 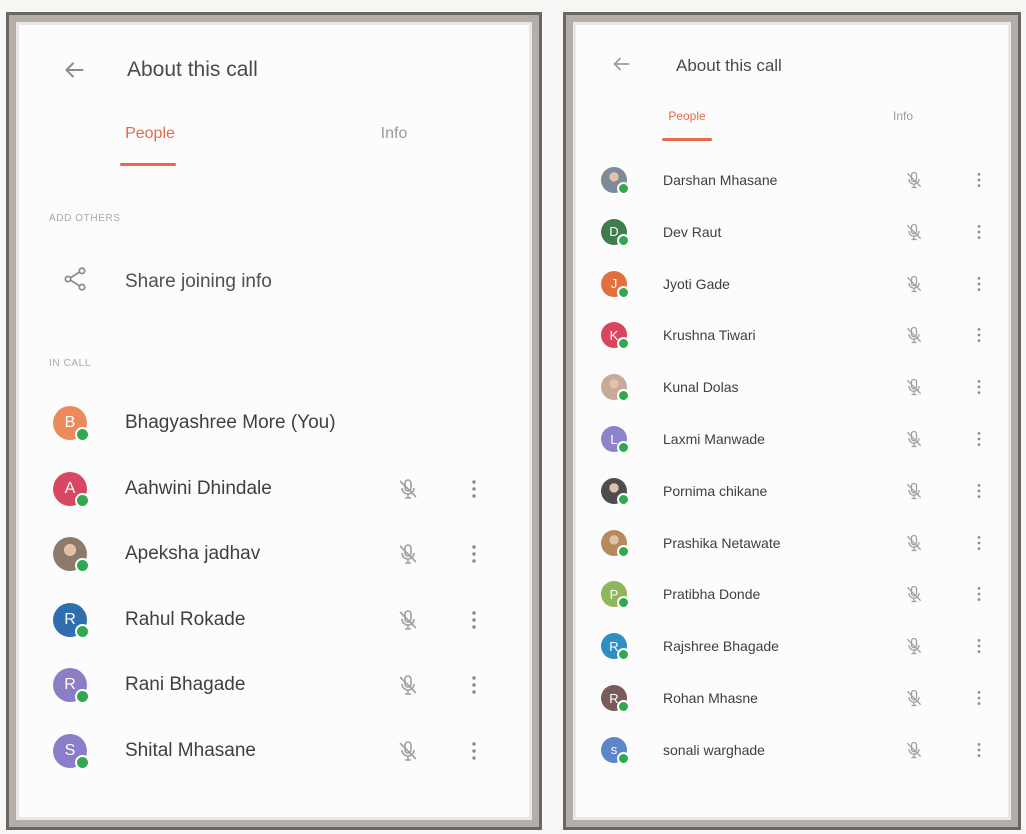 I want to click on participant-row-jyoti-gade: J Jyoti Gade, so click(x=796, y=284).